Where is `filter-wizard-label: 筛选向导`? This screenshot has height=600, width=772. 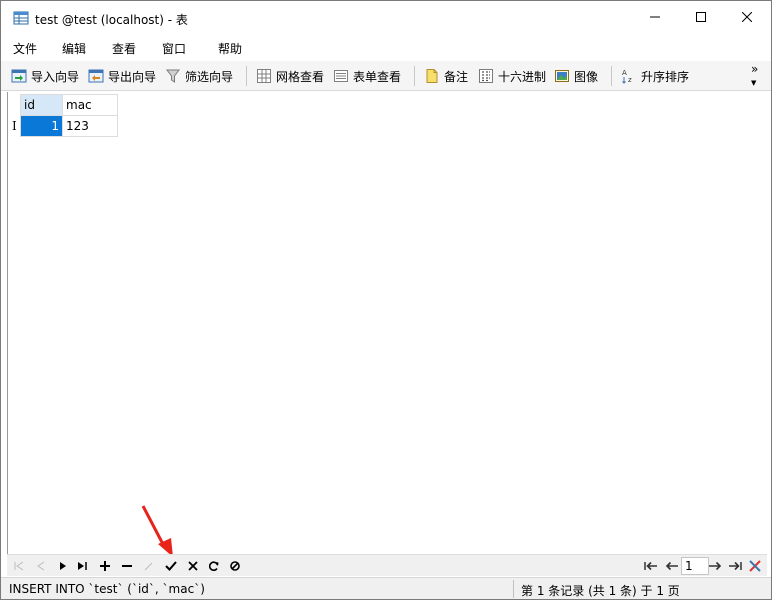
filter-wizard-label: 筛选向导 is located at coordinates (209, 76).